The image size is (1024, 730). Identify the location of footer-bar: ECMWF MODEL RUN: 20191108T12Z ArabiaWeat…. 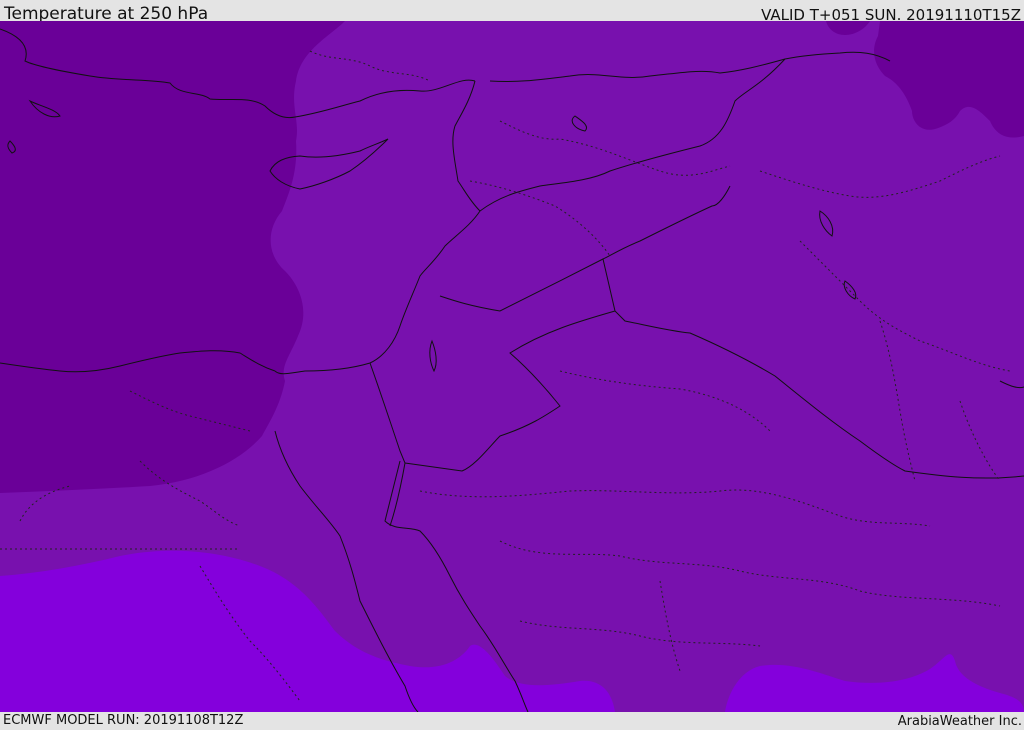
(512, 720).